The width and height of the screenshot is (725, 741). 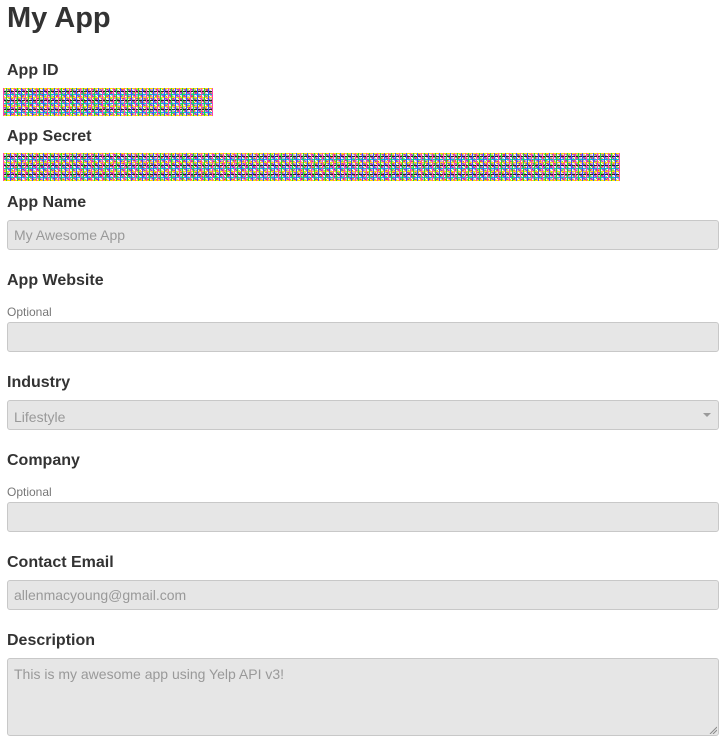 I want to click on resize-handle-icon, so click(x=713, y=730).